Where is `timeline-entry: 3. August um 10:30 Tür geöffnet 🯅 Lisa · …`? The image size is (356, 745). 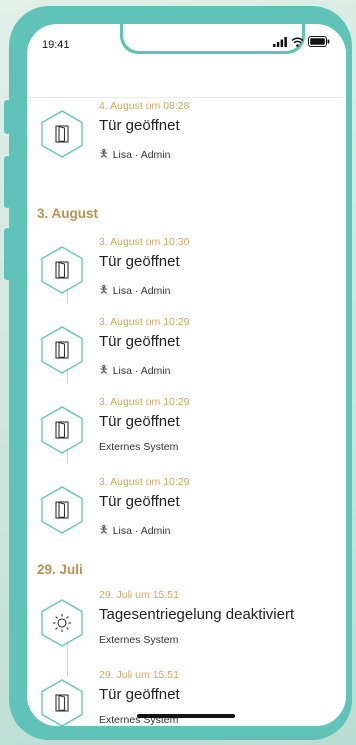 timeline-entry: 3. August um 10:30 Tür geöffnet 🯅 Lisa · … is located at coordinates (186, 273).